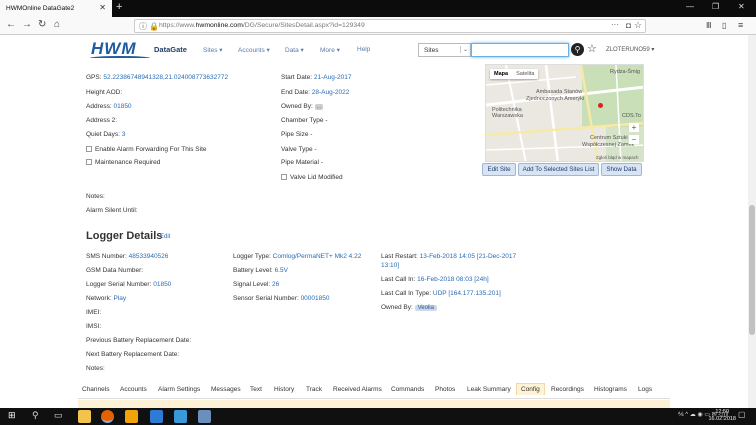 The width and height of the screenshot is (756, 425). What do you see at coordinates (58, 415) in the screenshot?
I see `task-view-icon: ▭` at bounding box center [58, 415].